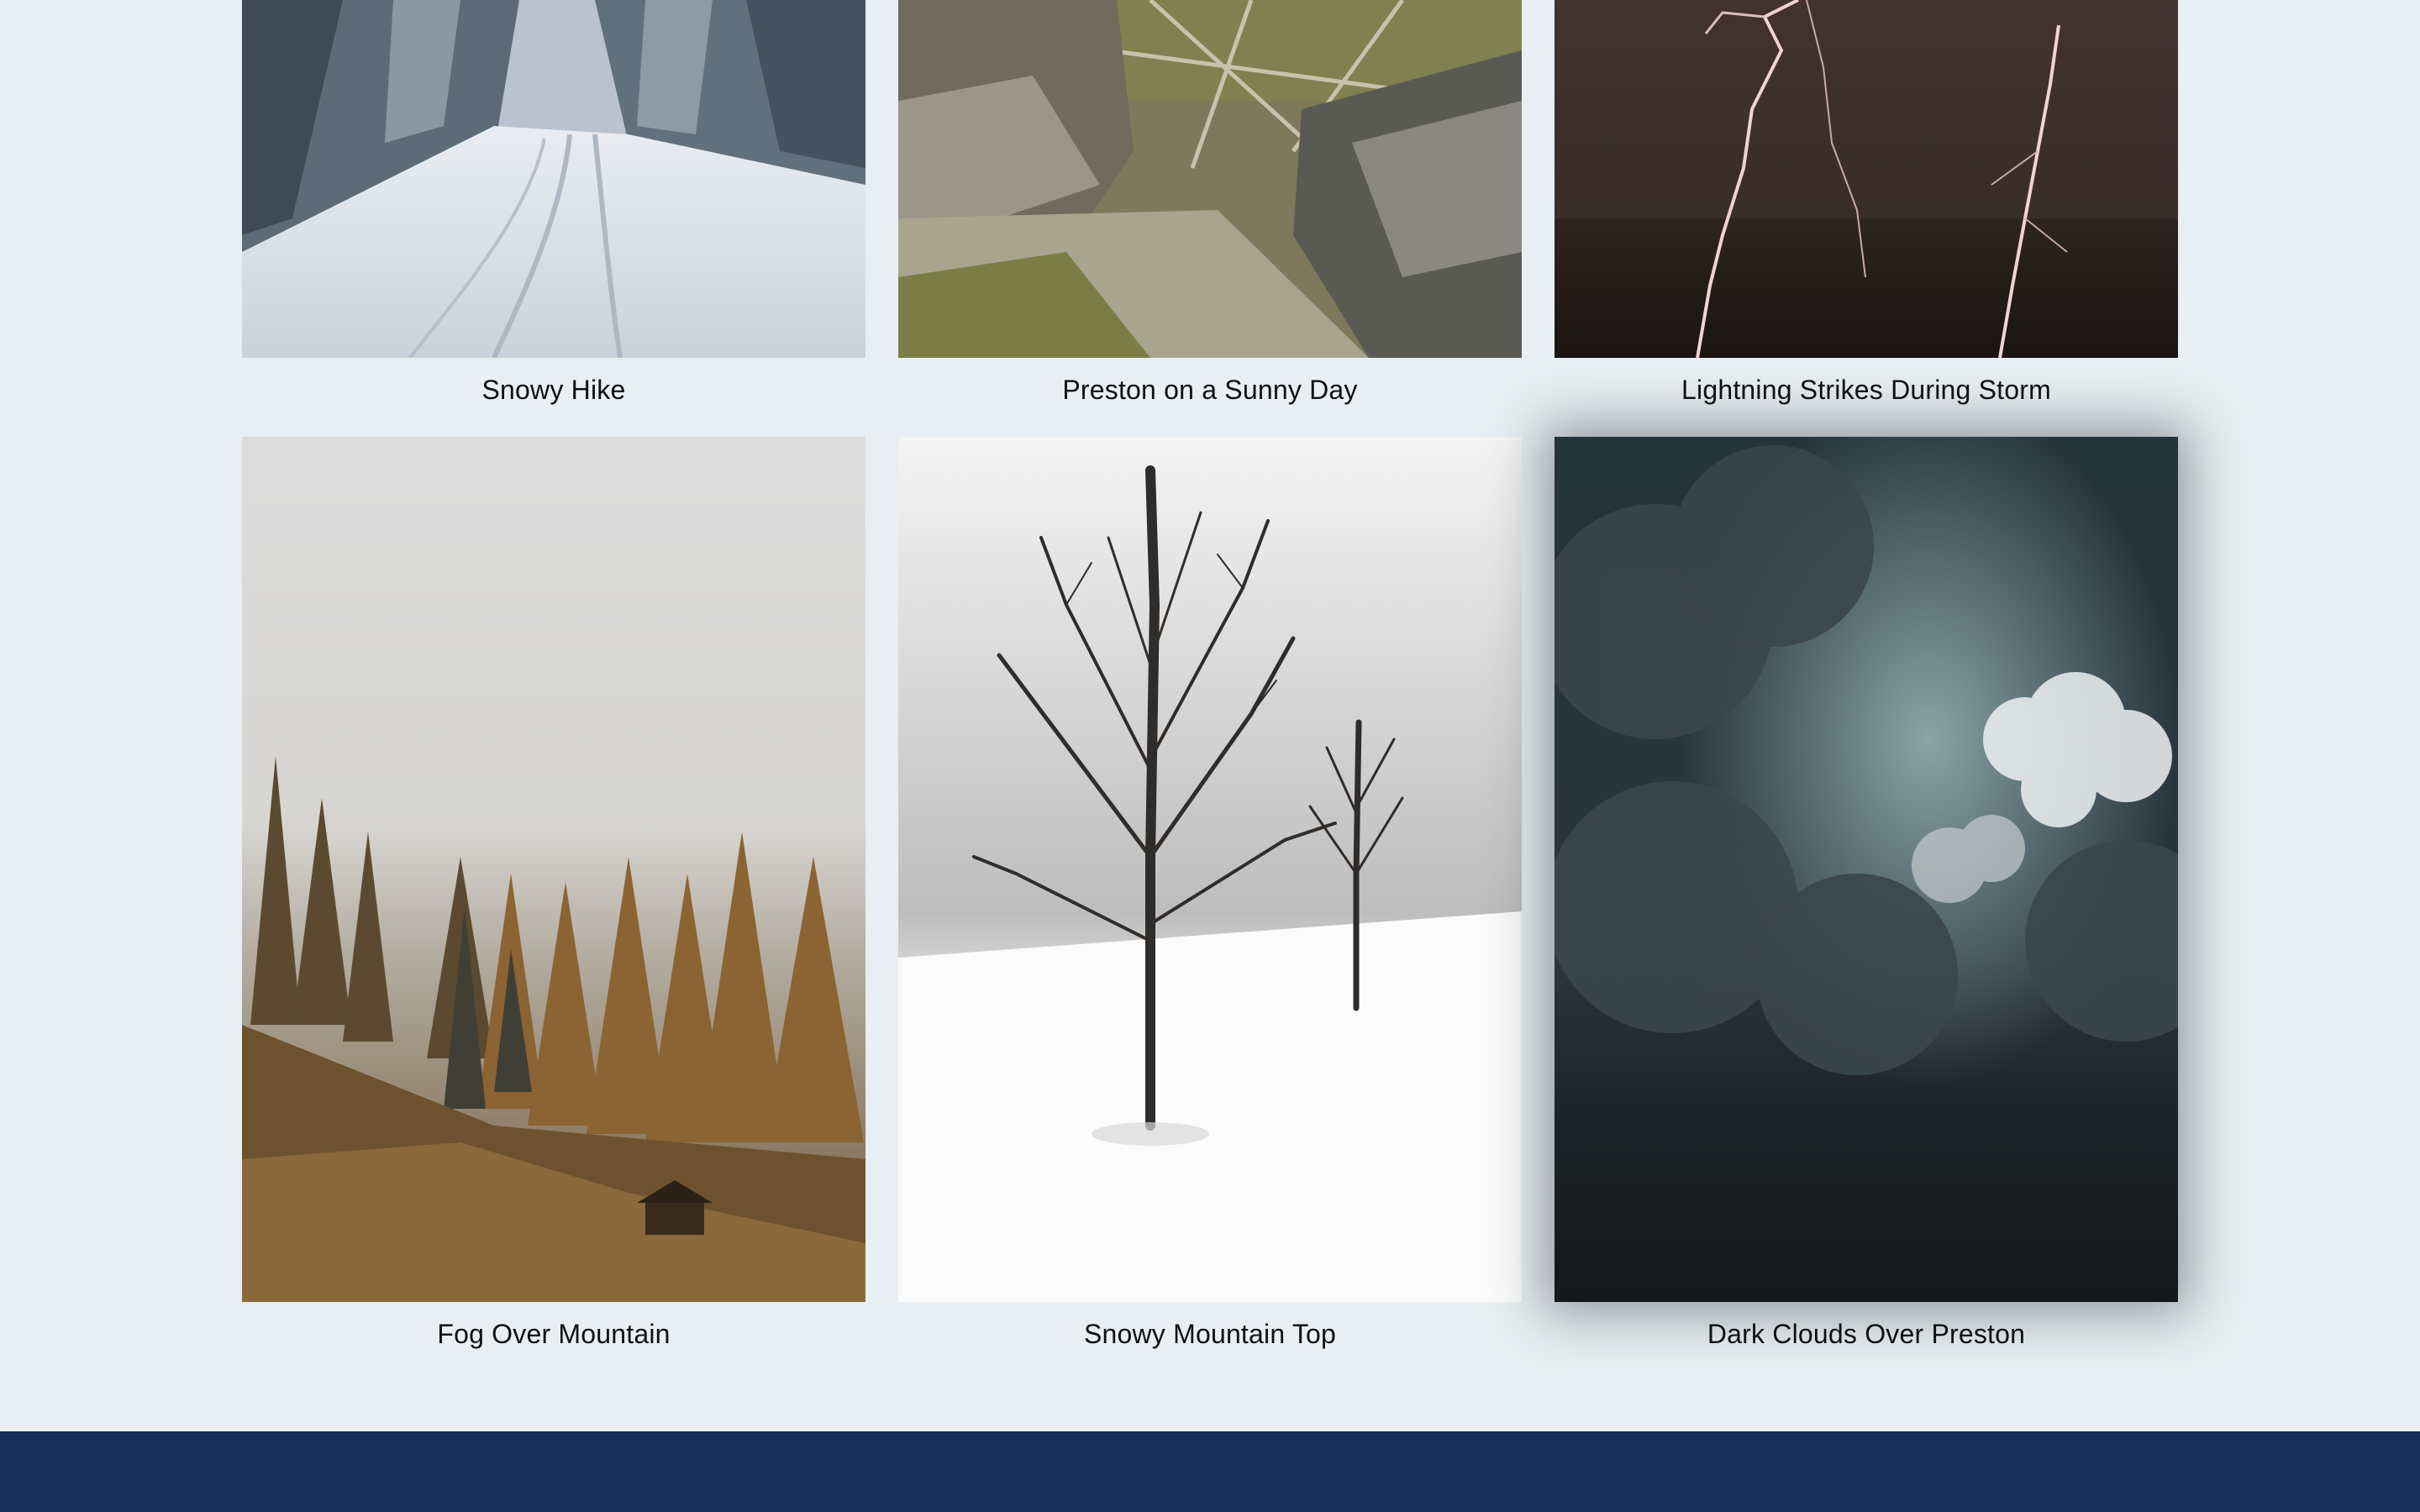  I want to click on snowy-road-photo, so click(553, 179).